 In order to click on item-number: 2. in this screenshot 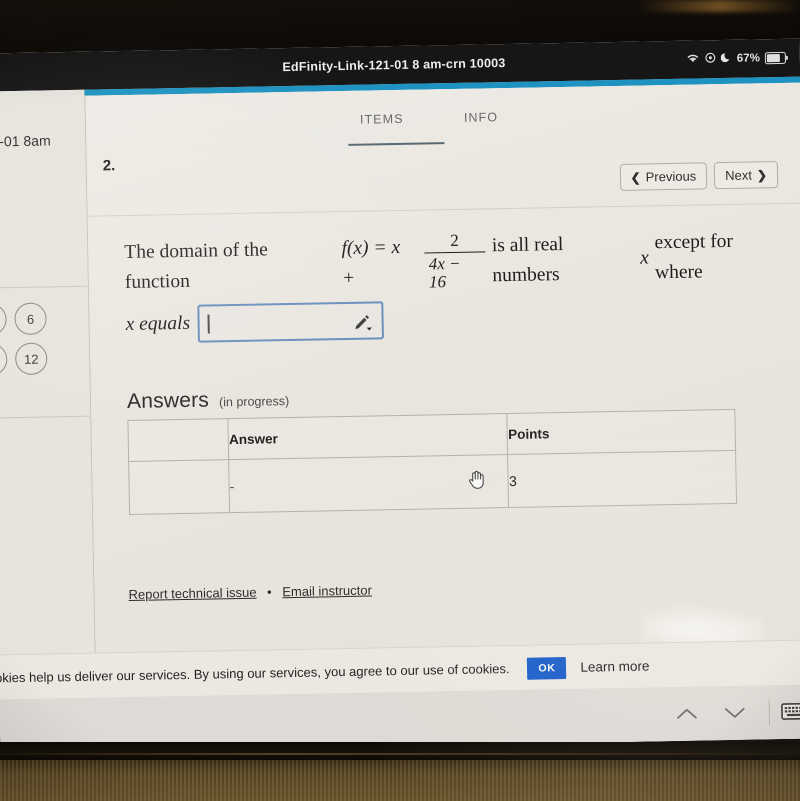, I will do `click(109, 166)`.